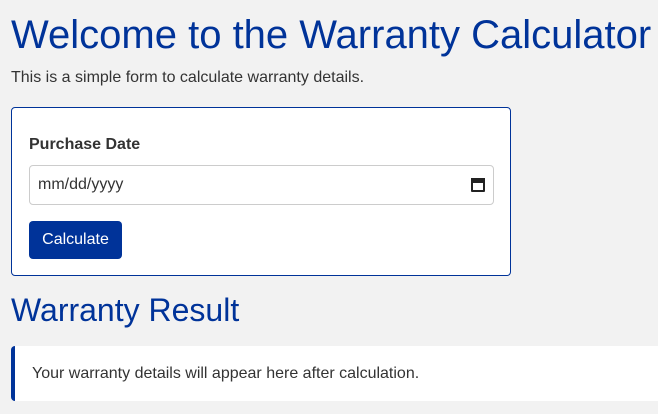 This screenshot has height=414, width=658. I want to click on calendar-icon, so click(478, 185).